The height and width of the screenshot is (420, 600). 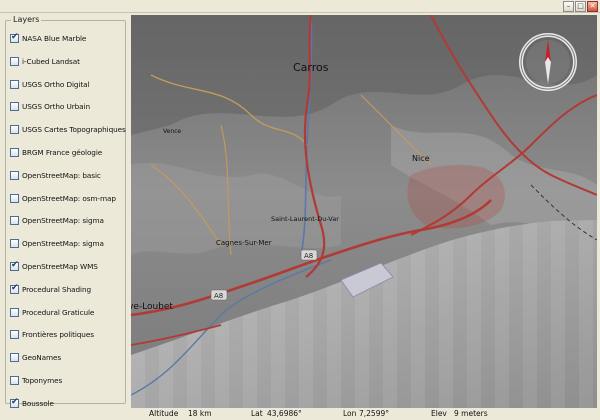 What do you see at coordinates (350, 413) in the screenshot?
I see `longitude-label: Lon` at bounding box center [350, 413].